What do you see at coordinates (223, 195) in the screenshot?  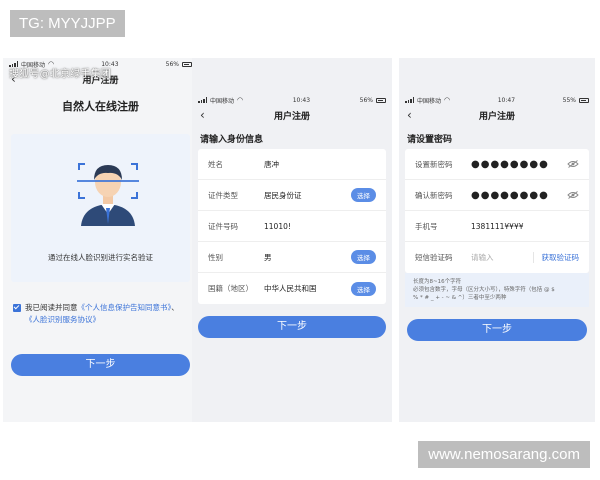 I see `field-label: 证件类型` at bounding box center [223, 195].